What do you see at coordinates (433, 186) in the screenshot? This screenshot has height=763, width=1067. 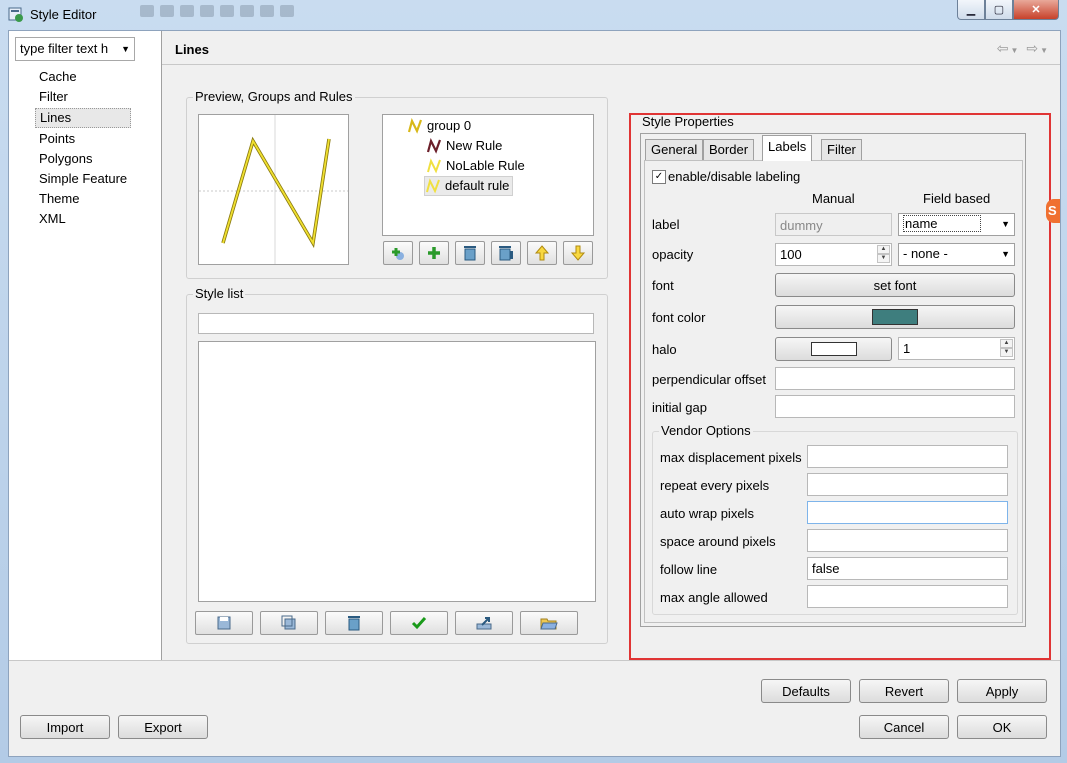 I see `default-rule-icon` at bounding box center [433, 186].